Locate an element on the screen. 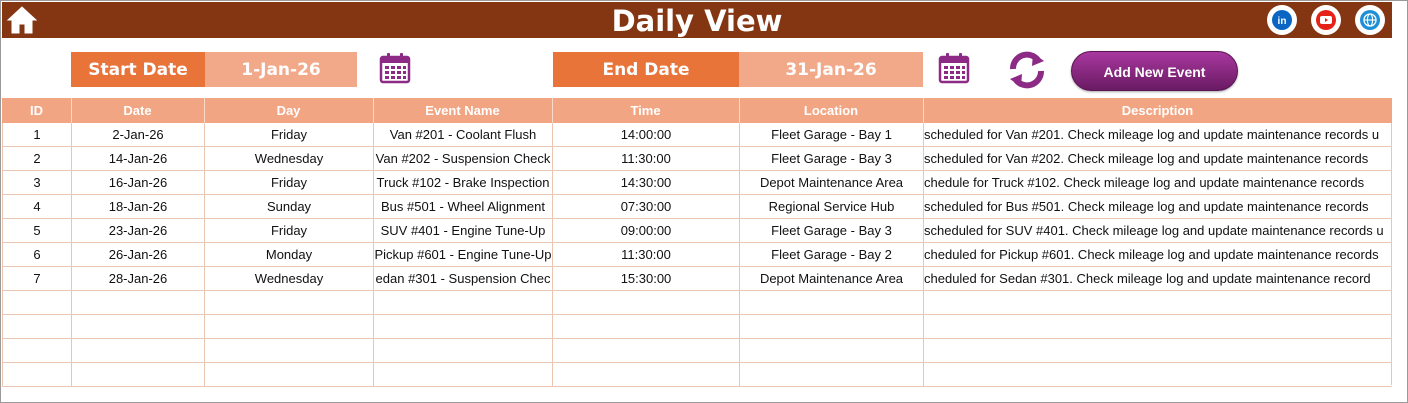  cell-location: Regional Service Hub is located at coordinates (831, 206).